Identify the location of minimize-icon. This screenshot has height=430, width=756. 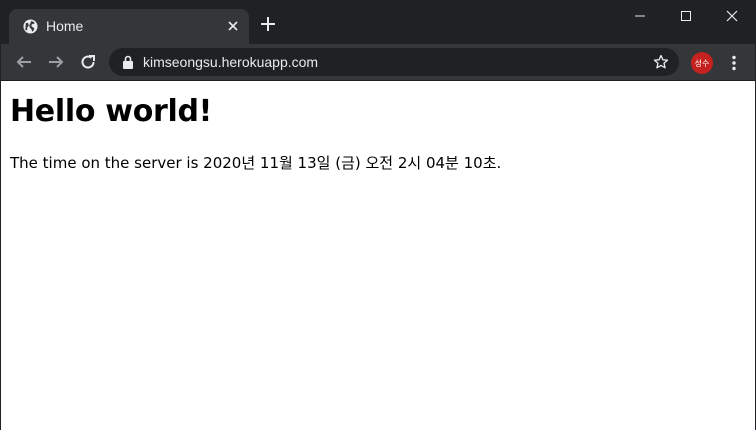
(640, 16).